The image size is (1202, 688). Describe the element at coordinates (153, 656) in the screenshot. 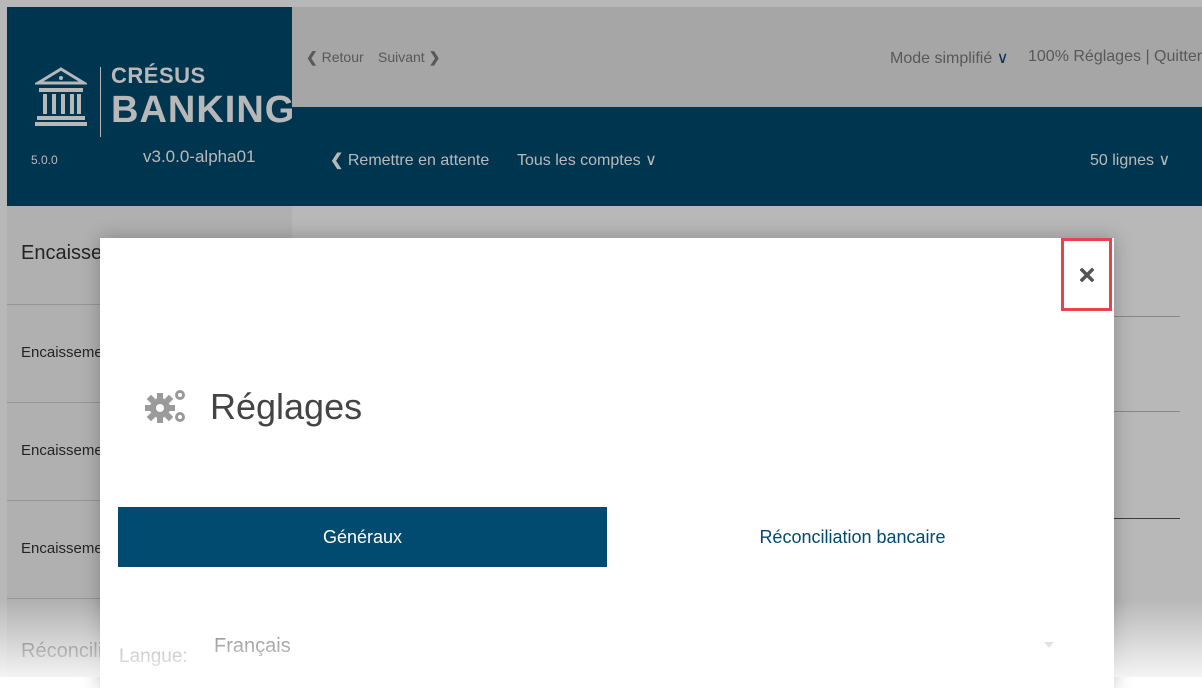

I see `language-label: Langue:` at that location.